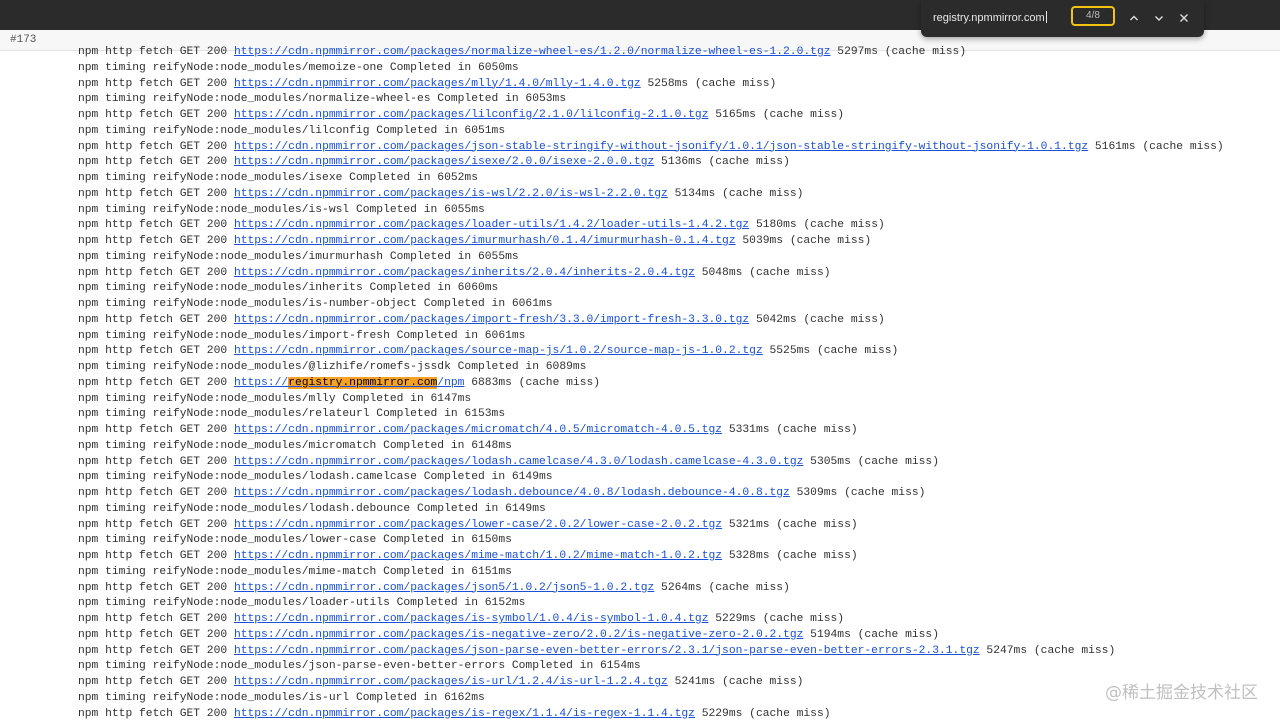 This screenshot has width=1280, height=721. What do you see at coordinates (1159, 18) in the screenshot?
I see `find-next-button` at bounding box center [1159, 18].